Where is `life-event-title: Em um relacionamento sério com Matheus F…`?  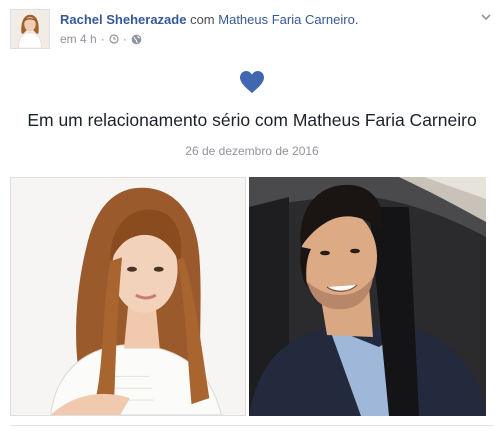 life-event-title: Em um relacionamento sério com Matheus F… is located at coordinates (252, 120).